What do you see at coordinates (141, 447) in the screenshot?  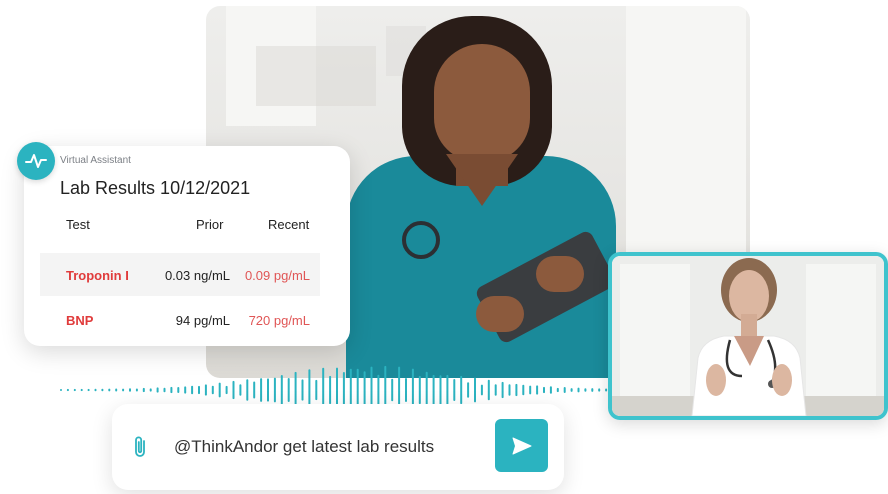 I see `paperclip-icon` at bounding box center [141, 447].